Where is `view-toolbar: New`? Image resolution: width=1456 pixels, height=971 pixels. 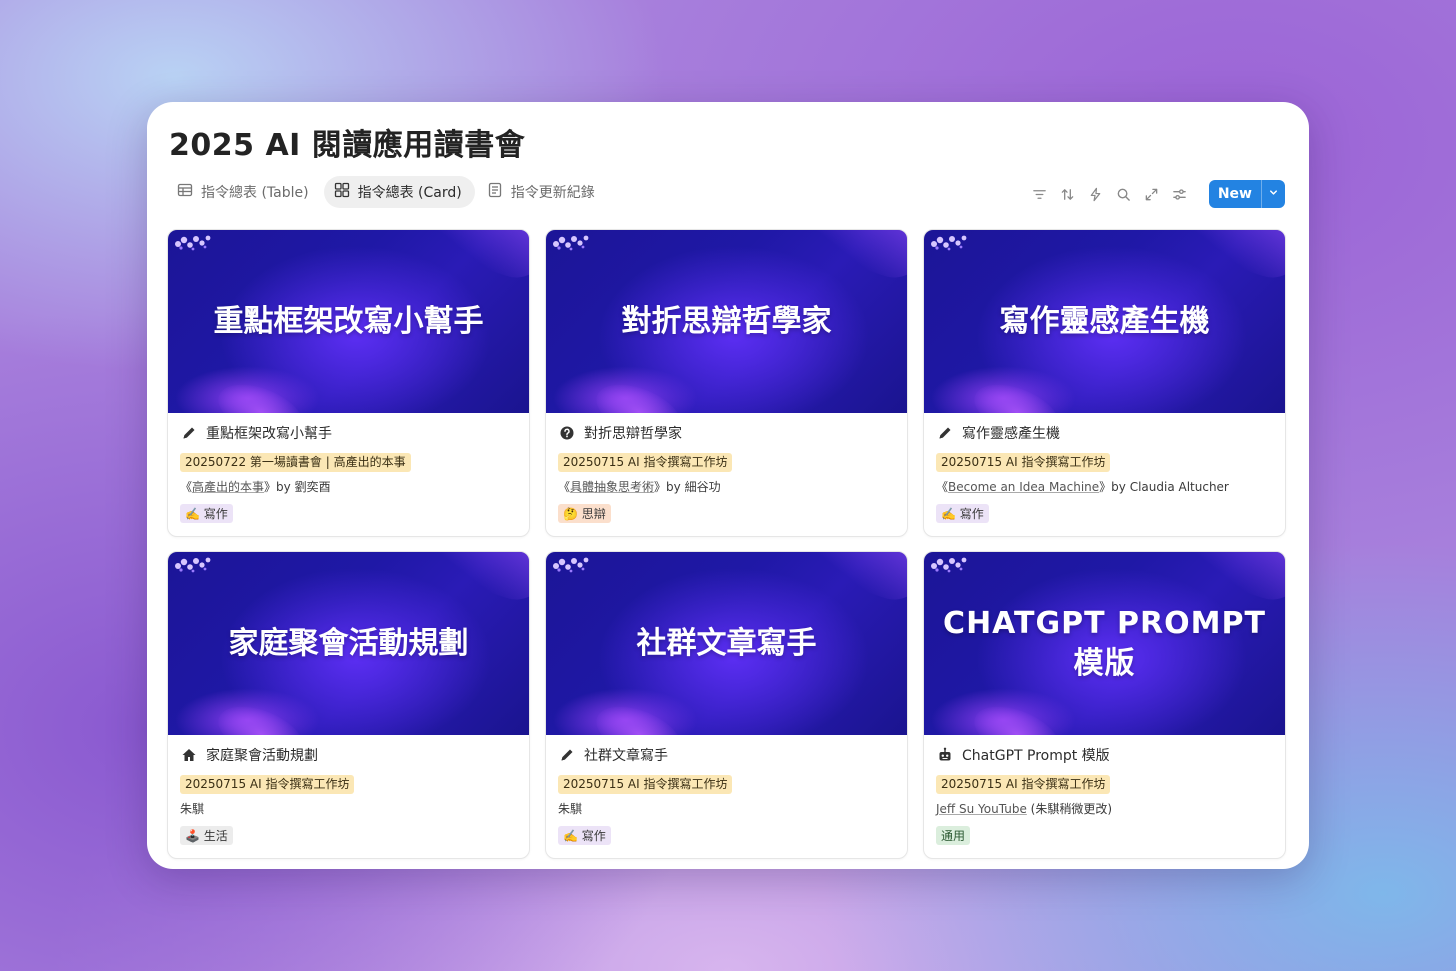 view-toolbar: New is located at coordinates (1158, 194).